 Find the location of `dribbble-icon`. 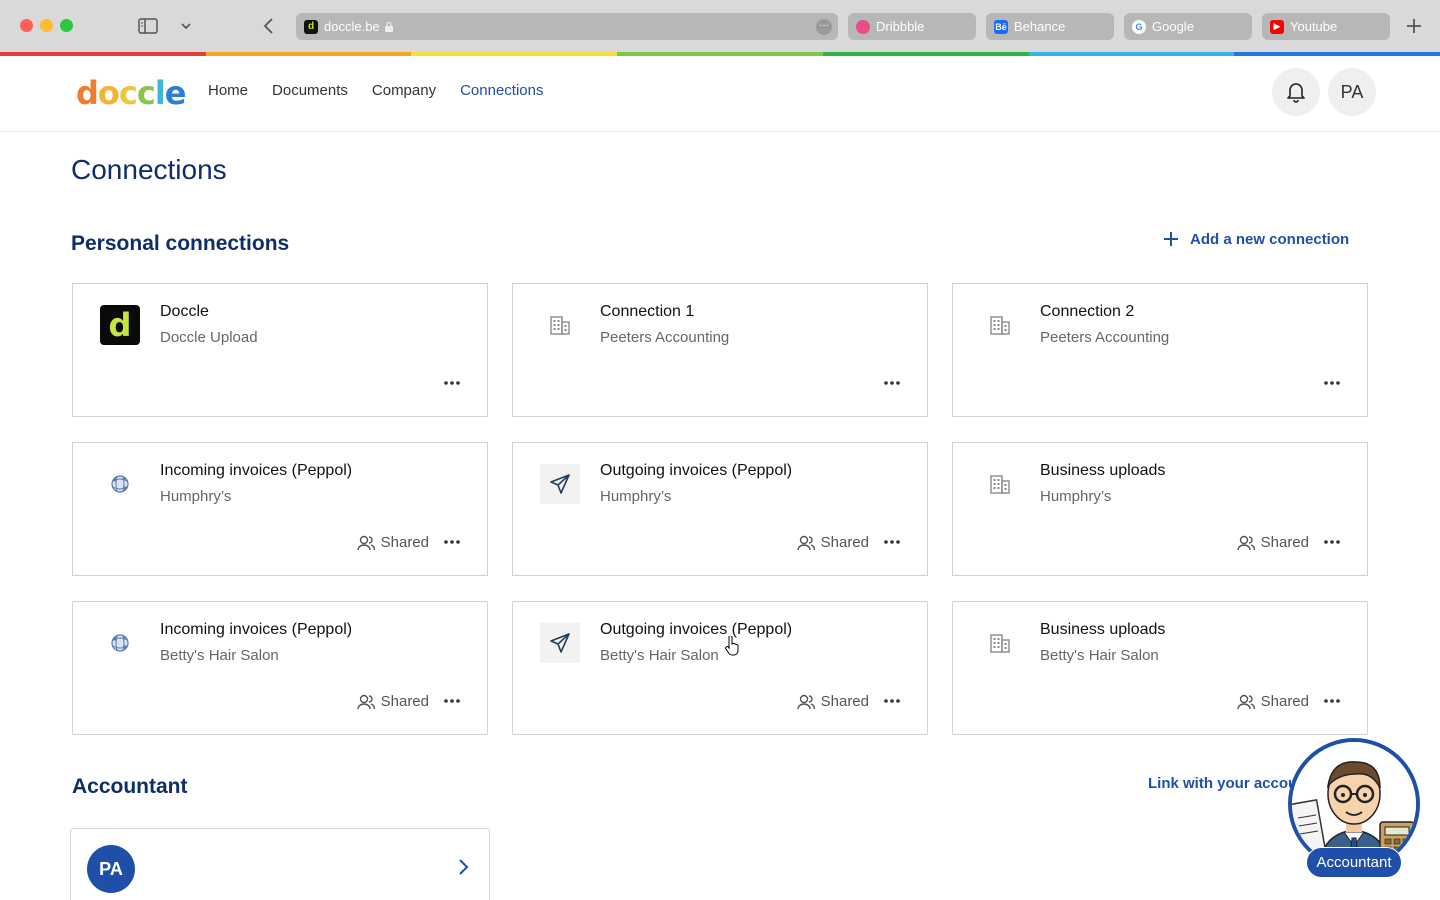

dribbble-icon is located at coordinates (863, 26).